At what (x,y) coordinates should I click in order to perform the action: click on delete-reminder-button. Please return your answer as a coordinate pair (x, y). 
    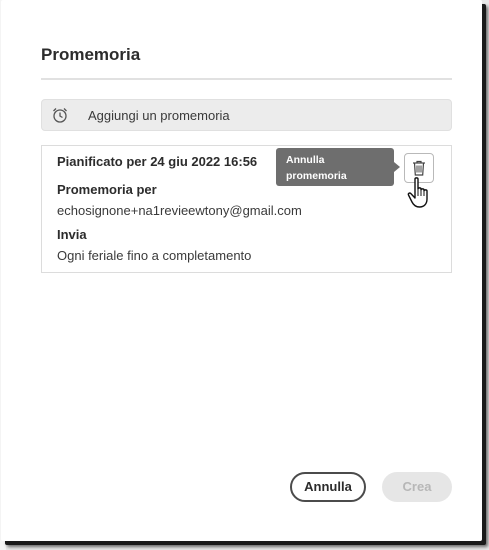
    Looking at the image, I should click on (419, 168).